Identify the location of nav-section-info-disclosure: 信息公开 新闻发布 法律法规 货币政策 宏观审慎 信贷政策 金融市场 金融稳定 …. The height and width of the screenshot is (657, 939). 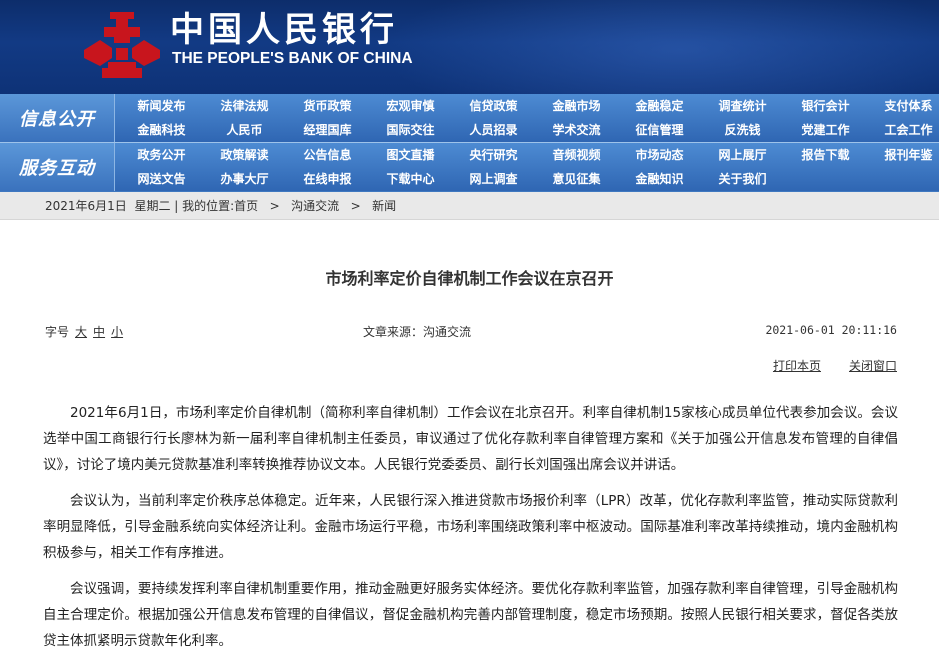
(469, 118).